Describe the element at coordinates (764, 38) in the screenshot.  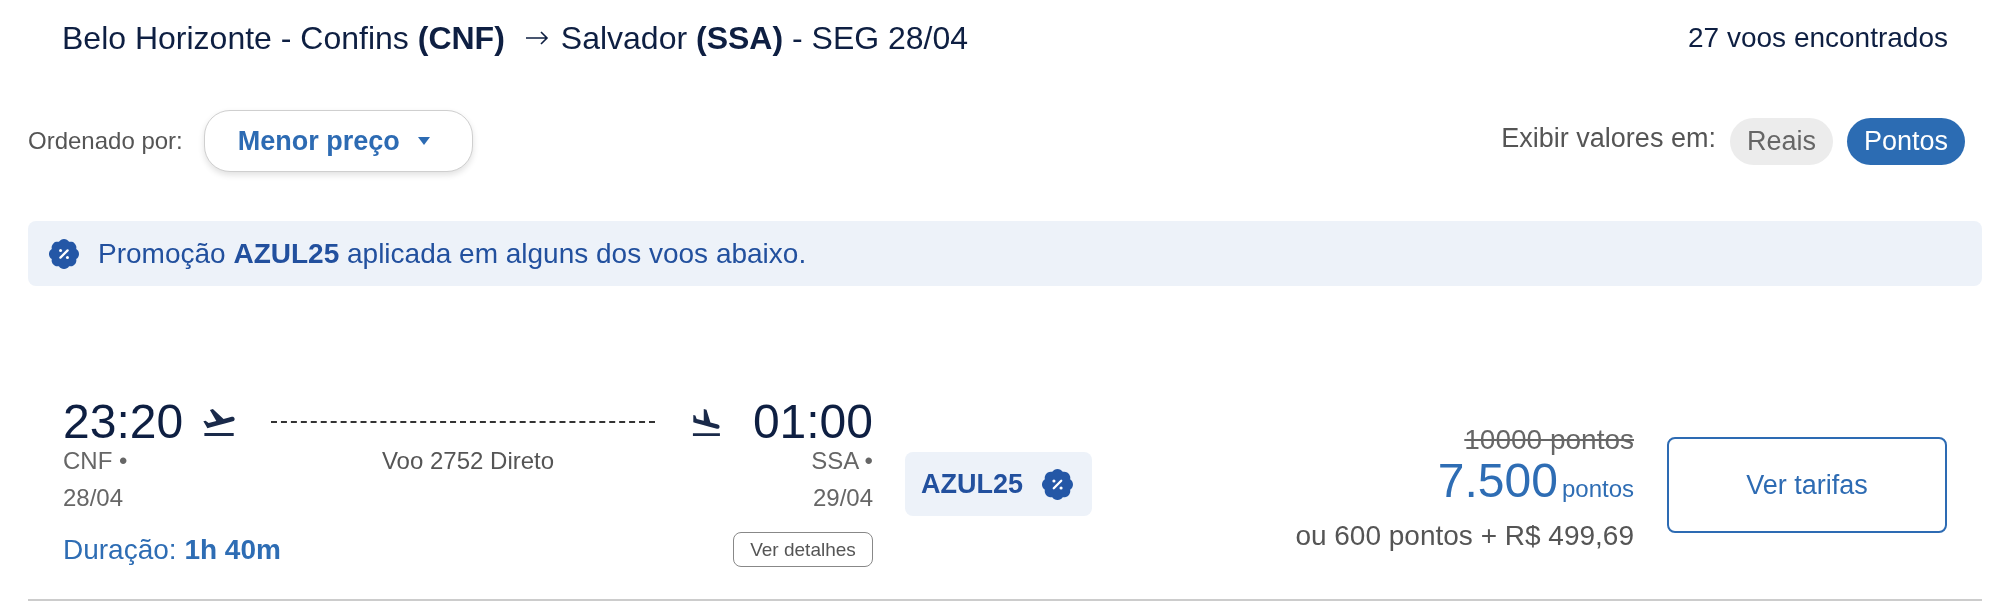
I see `route-destination: Salvador (SSA) - SEG 28/04` at that location.